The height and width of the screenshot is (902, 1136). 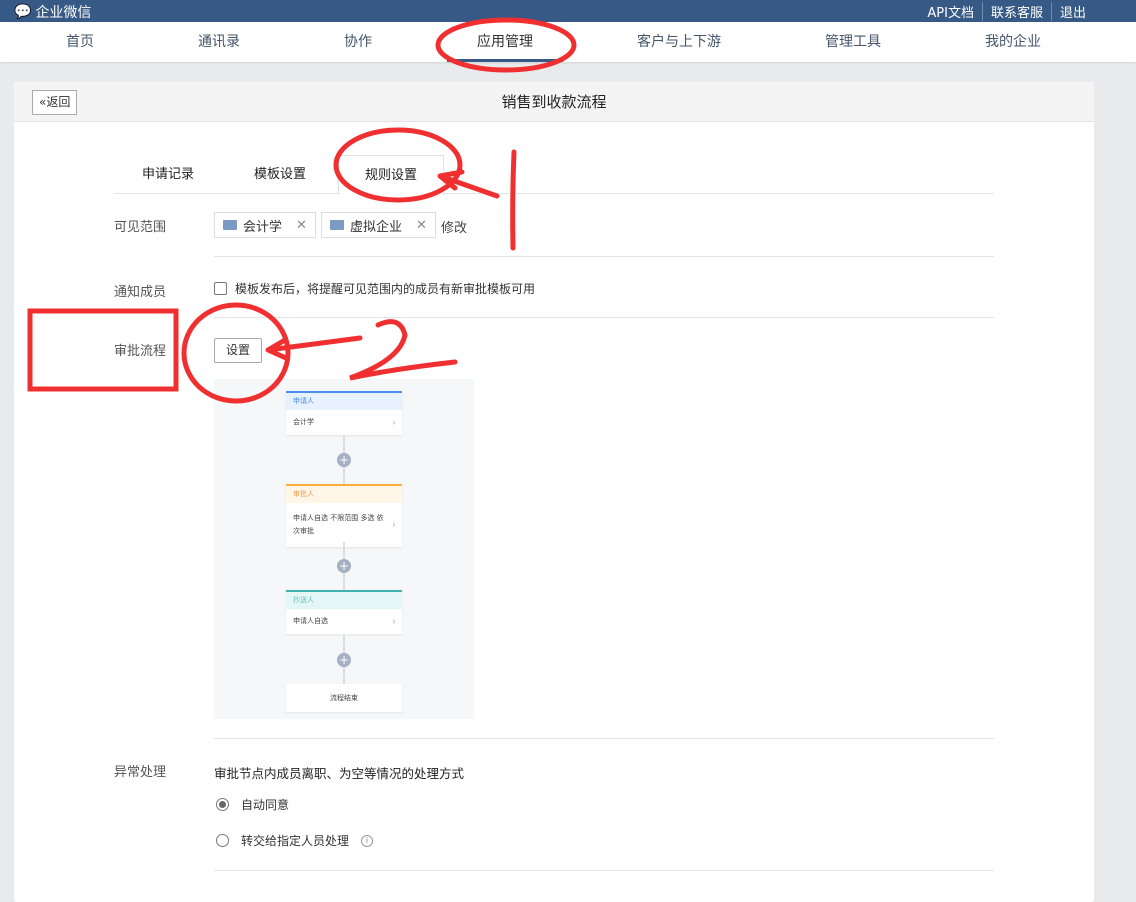 What do you see at coordinates (358, 42) in the screenshot?
I see `nav-collaboration: 协作` at bounding box center [358, 42].